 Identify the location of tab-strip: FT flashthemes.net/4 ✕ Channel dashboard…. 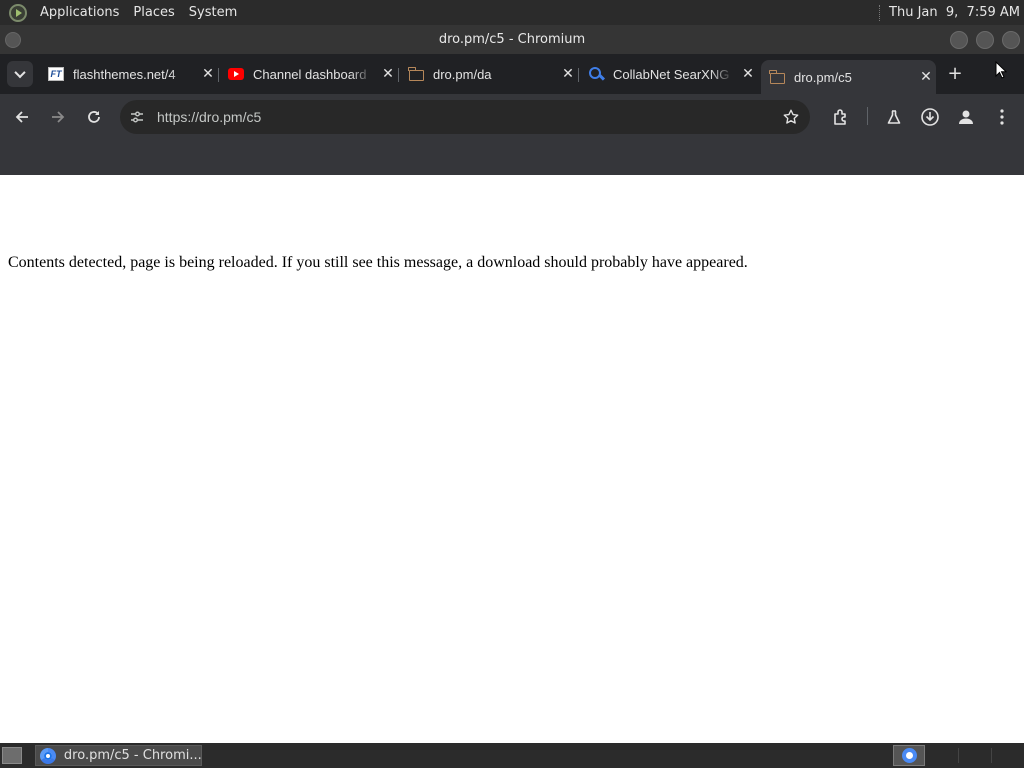
(512, 74).